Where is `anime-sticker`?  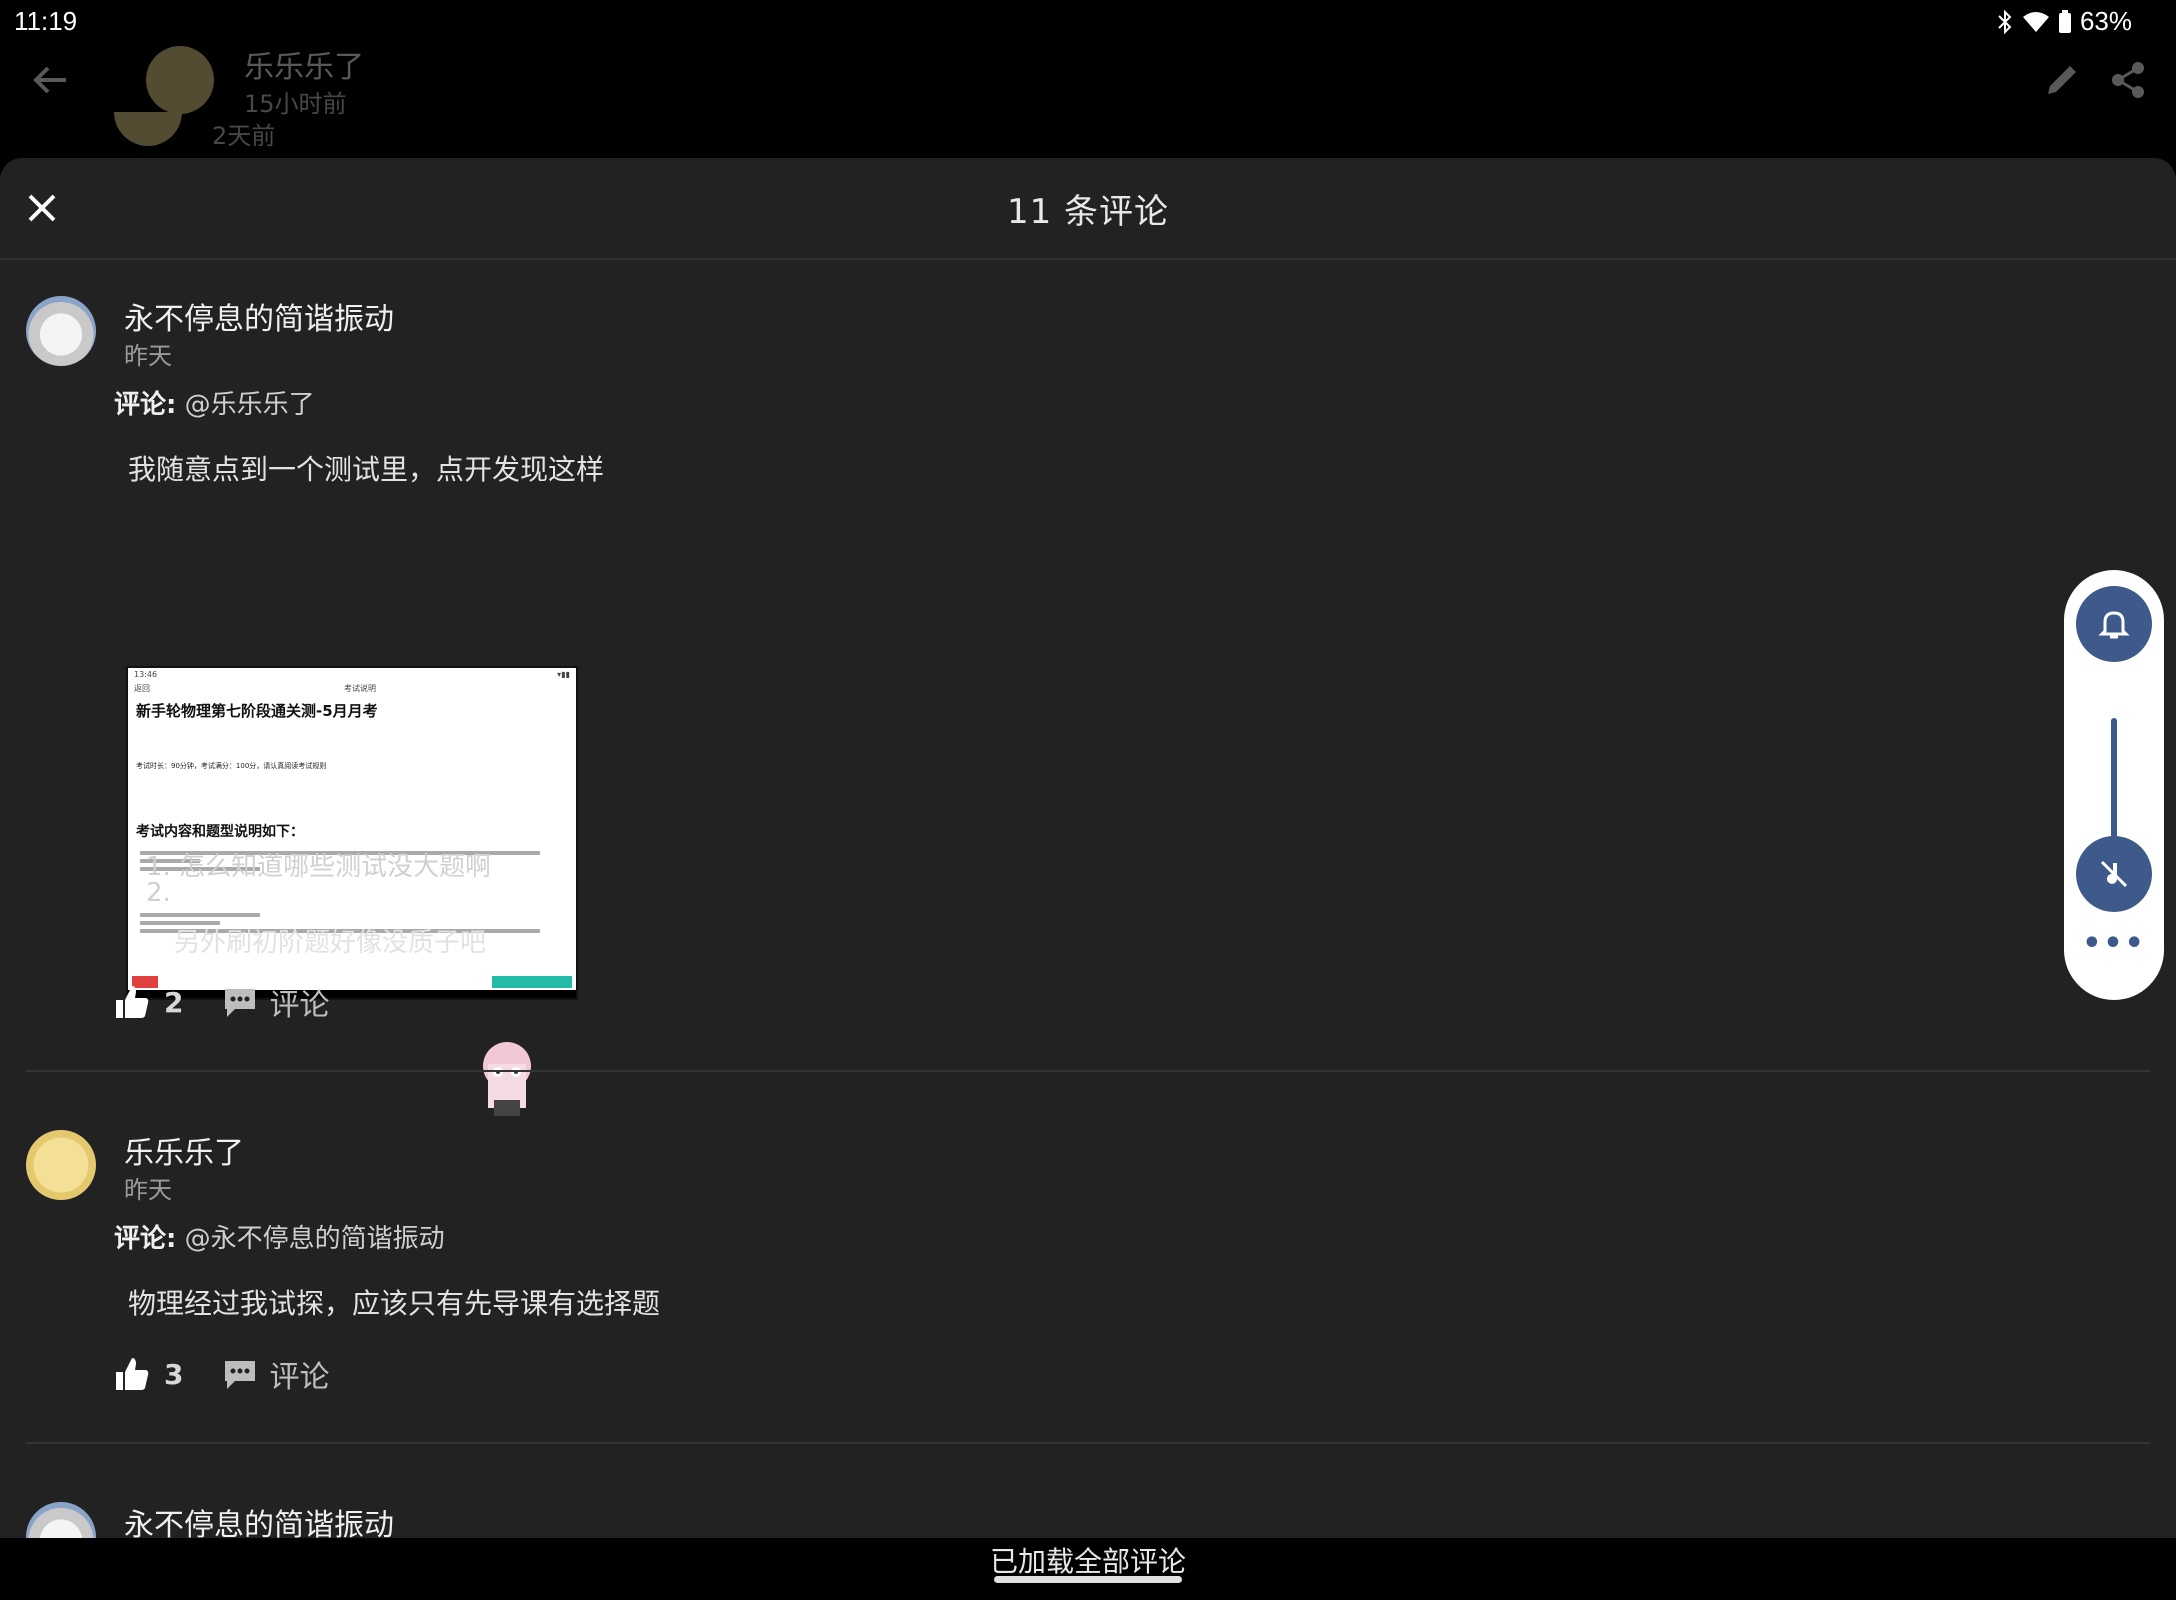 anime-sticker is located at coordinates (507, 1079).